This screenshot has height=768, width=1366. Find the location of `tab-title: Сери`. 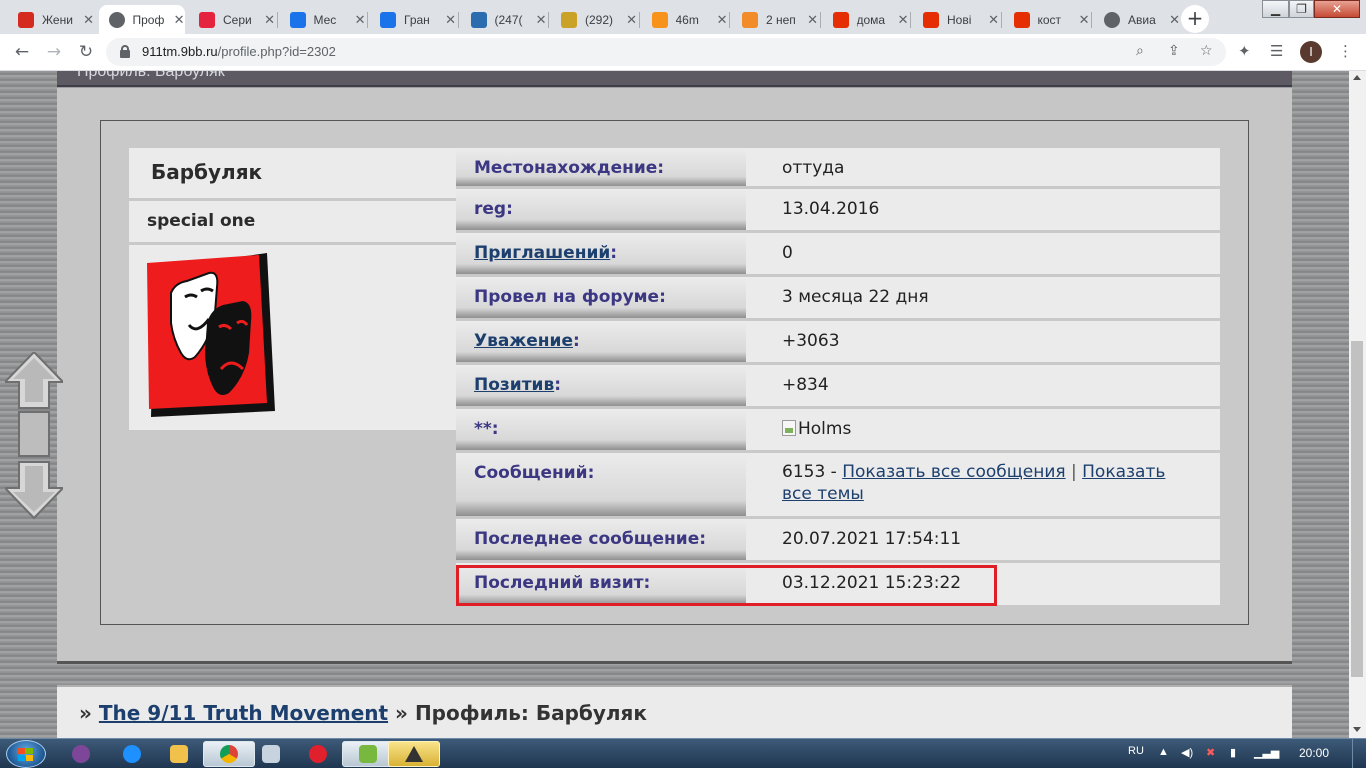

tab-title: Сери is located at coordinates (237, 19).